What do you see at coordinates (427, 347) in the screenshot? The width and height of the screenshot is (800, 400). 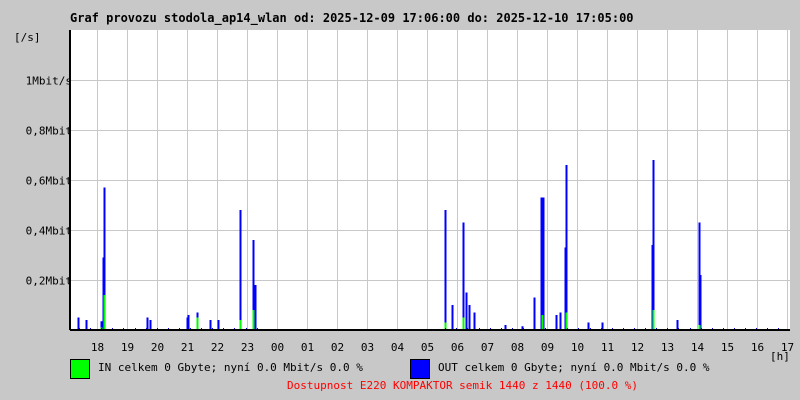 I see `x-tick-label: 05` at bounding box center [427, 347].